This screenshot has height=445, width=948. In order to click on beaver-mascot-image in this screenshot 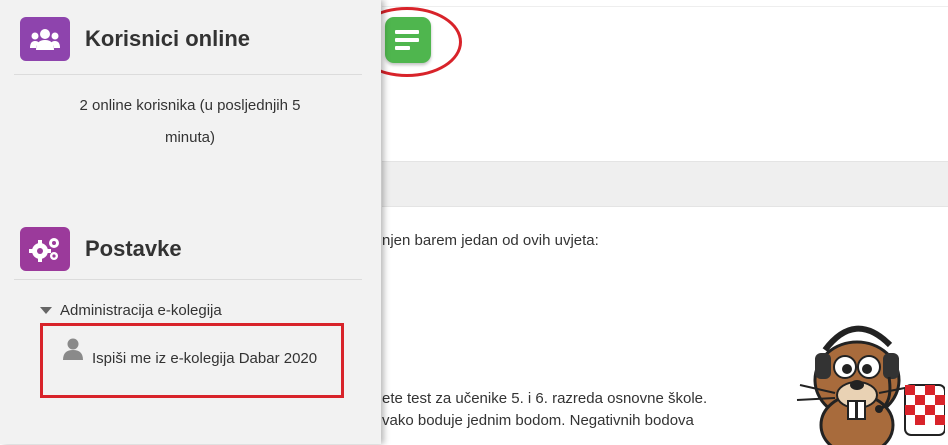, I will do `click(870, 385)`.